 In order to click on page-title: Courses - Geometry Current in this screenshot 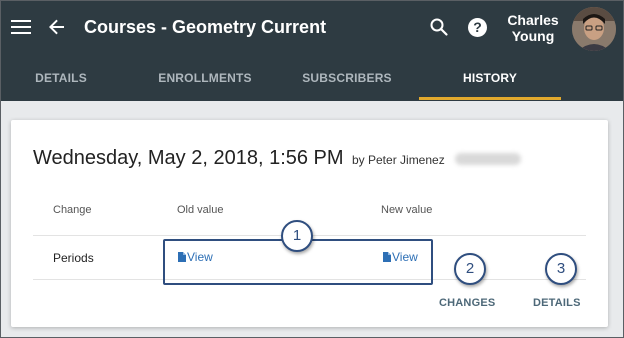, I will do `click(205, 27)`.